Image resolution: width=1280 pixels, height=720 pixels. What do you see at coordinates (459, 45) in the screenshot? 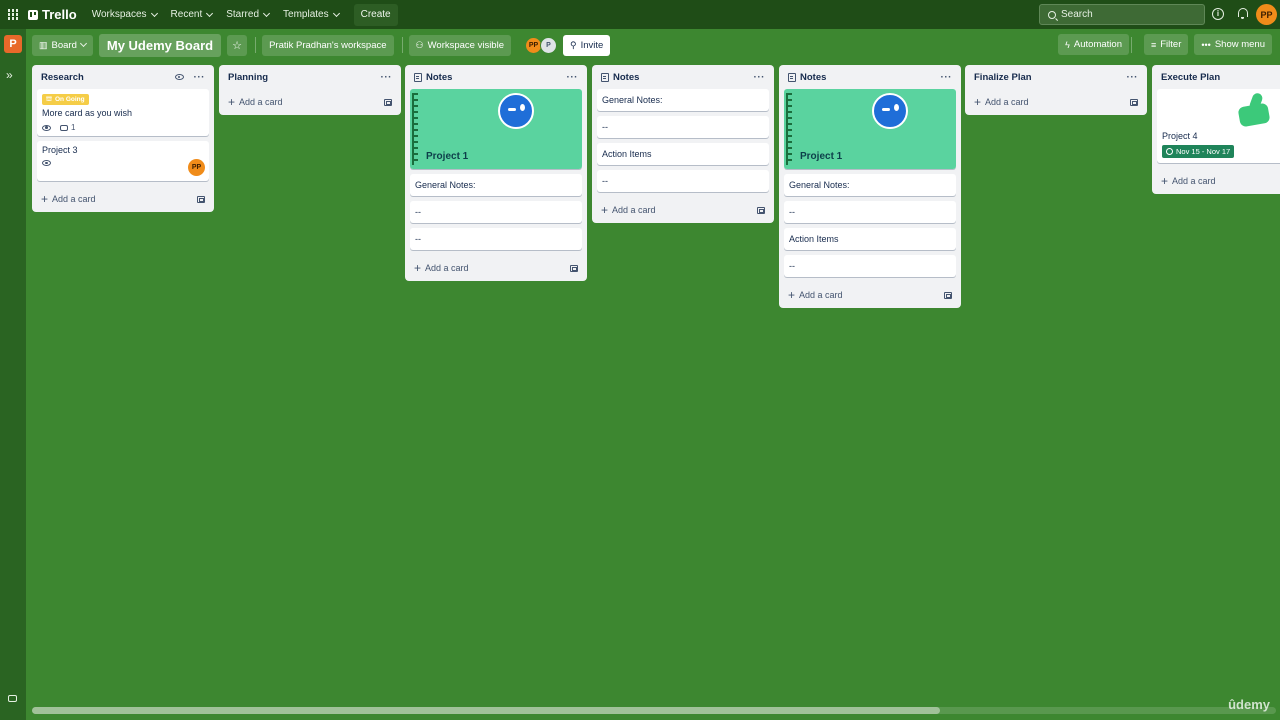
I see `visibility-button: ⚇ Workspace visible` at bounding box center [459, 45].